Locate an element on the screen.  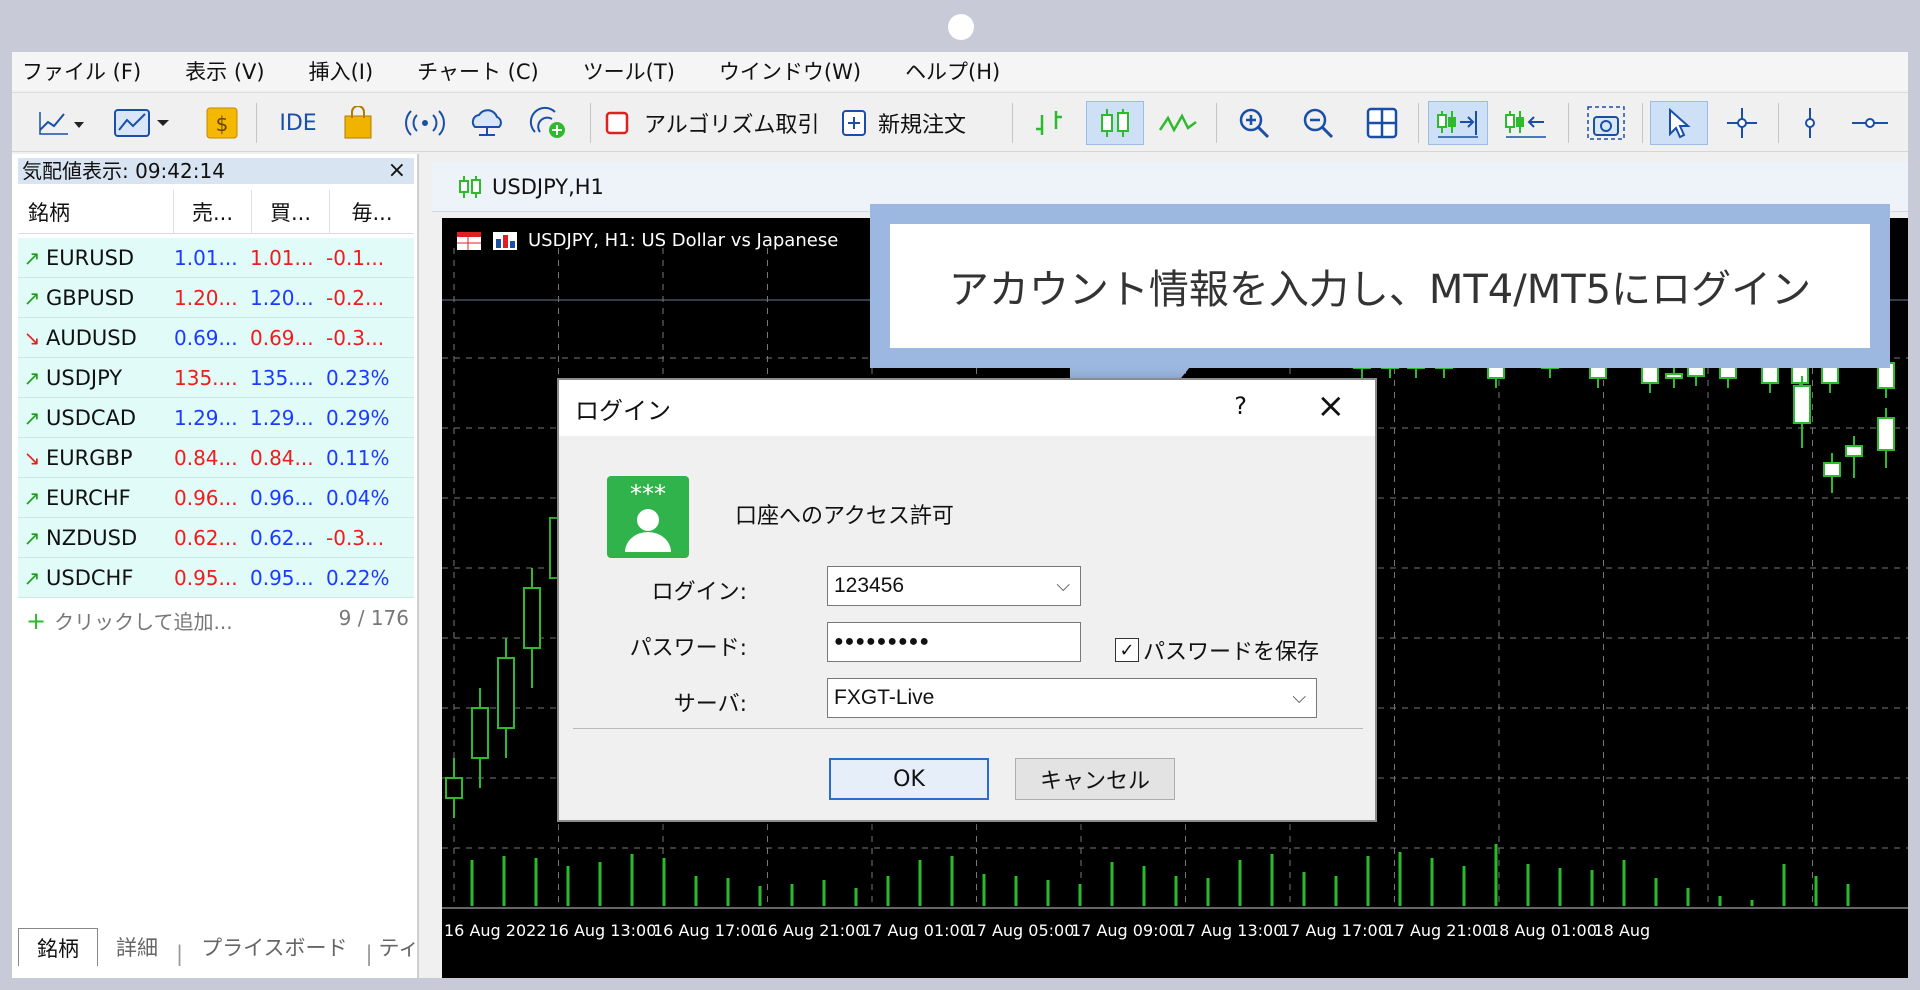
time-label: 17 Aug 01:00 is located at coordinates (916, 930).